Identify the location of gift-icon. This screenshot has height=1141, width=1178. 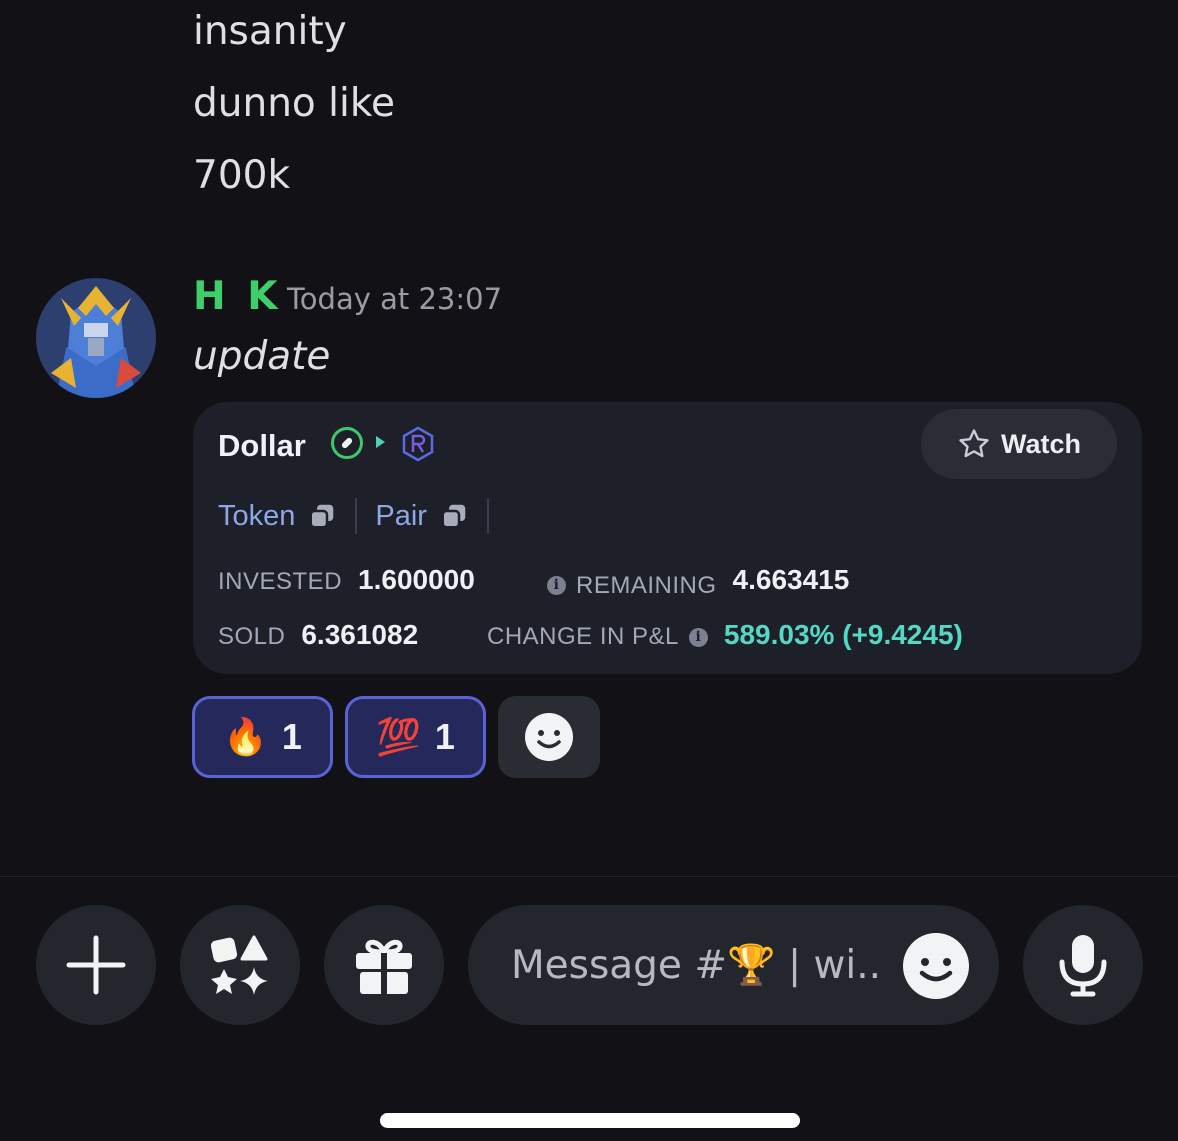
(384, 966).